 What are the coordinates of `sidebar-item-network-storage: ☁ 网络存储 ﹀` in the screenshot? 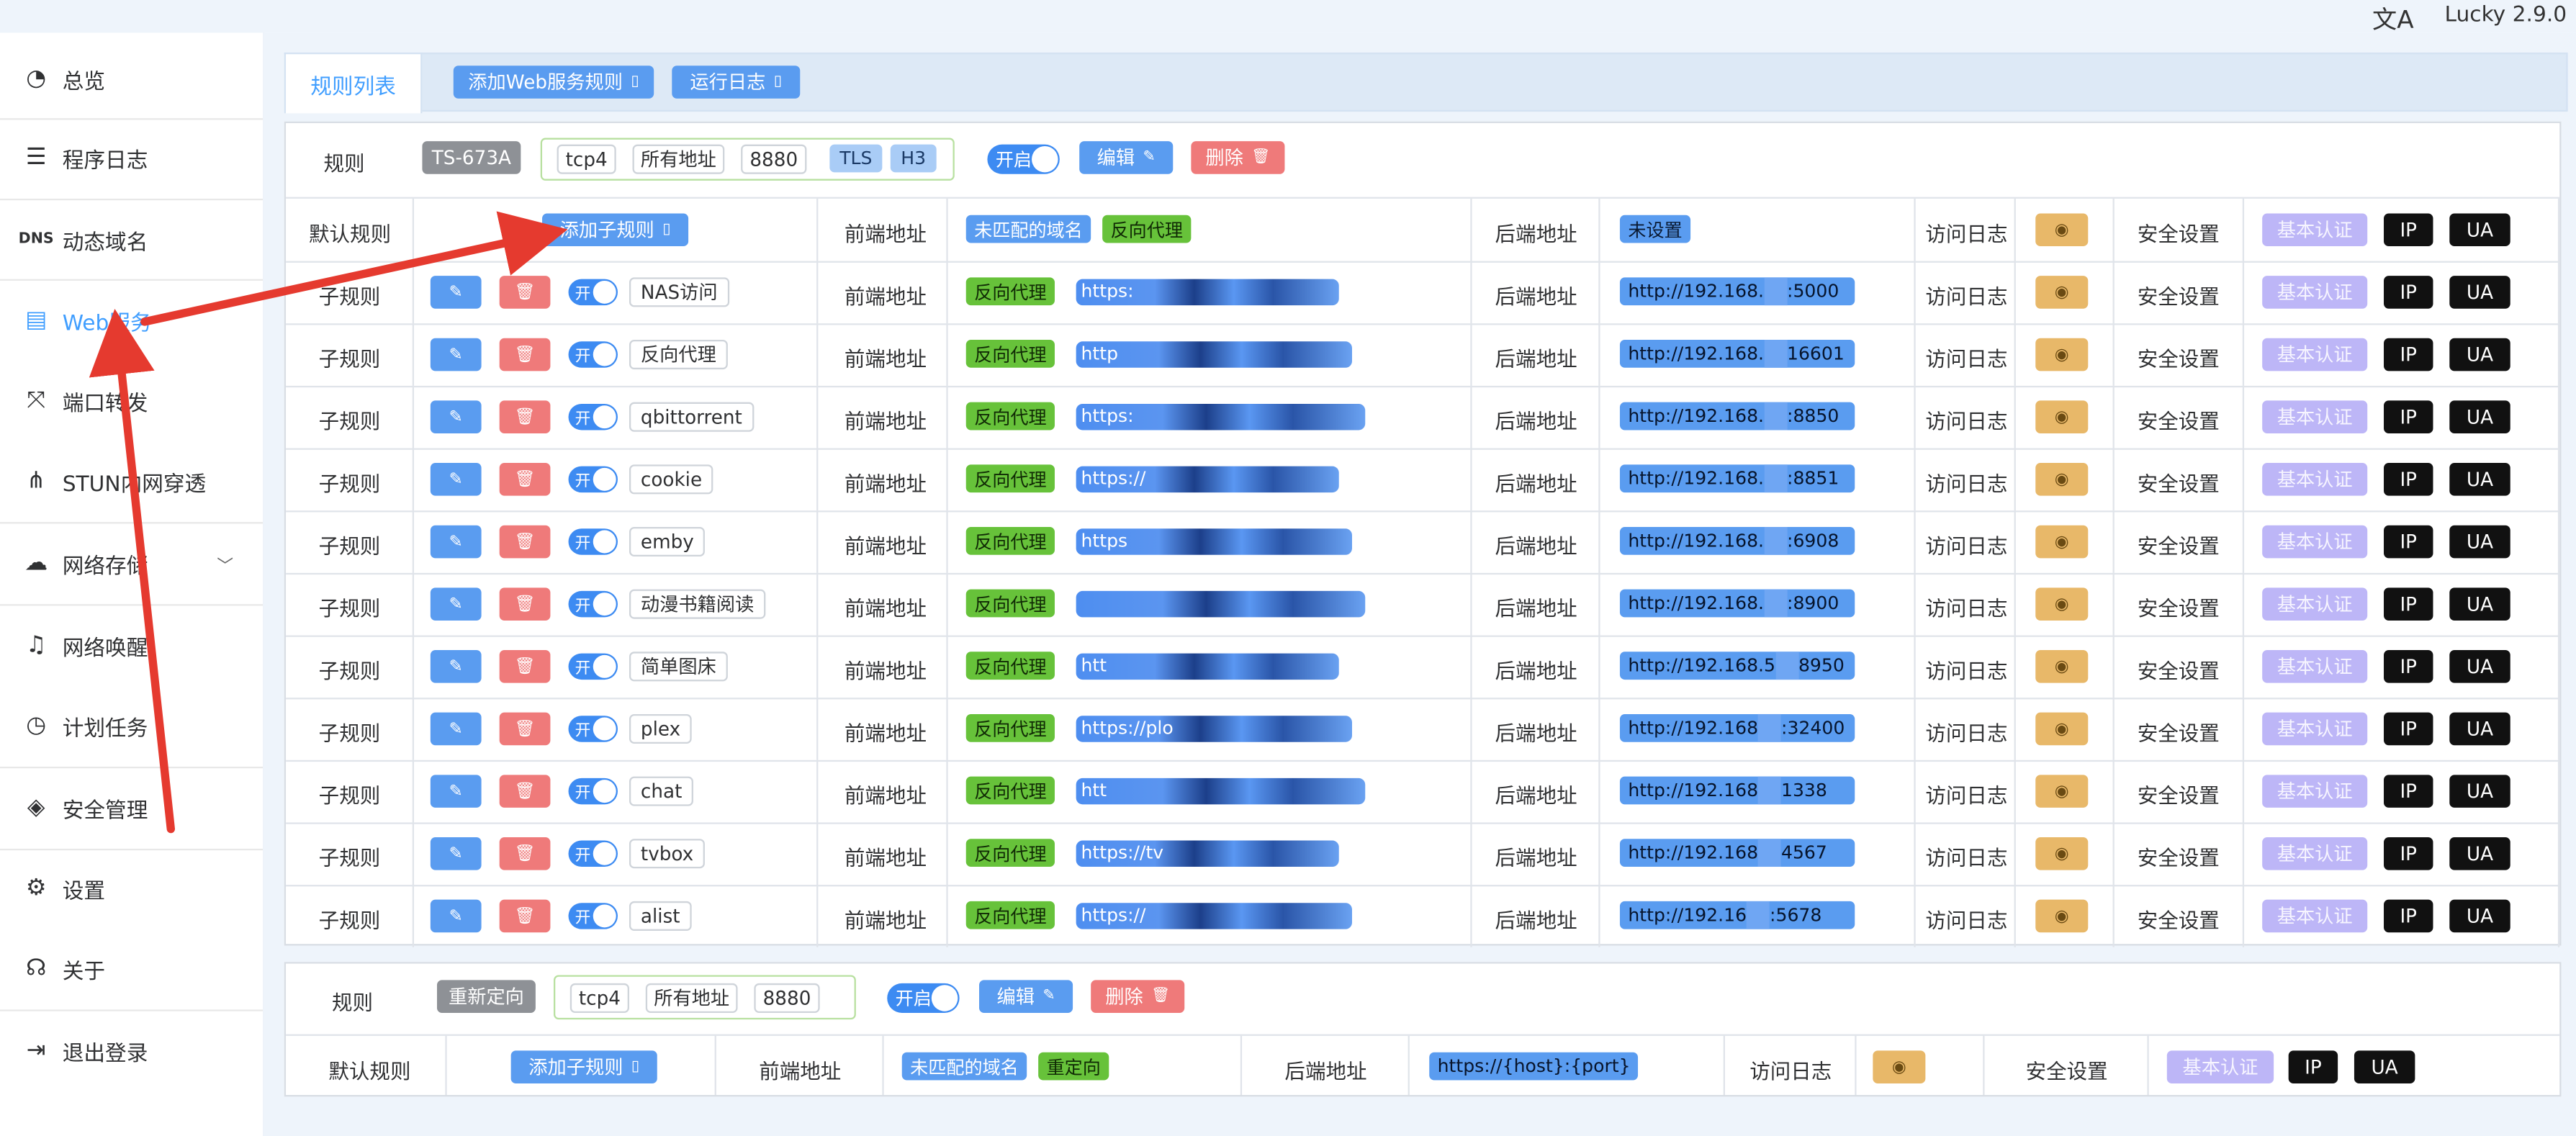 It's located at (131, 562).